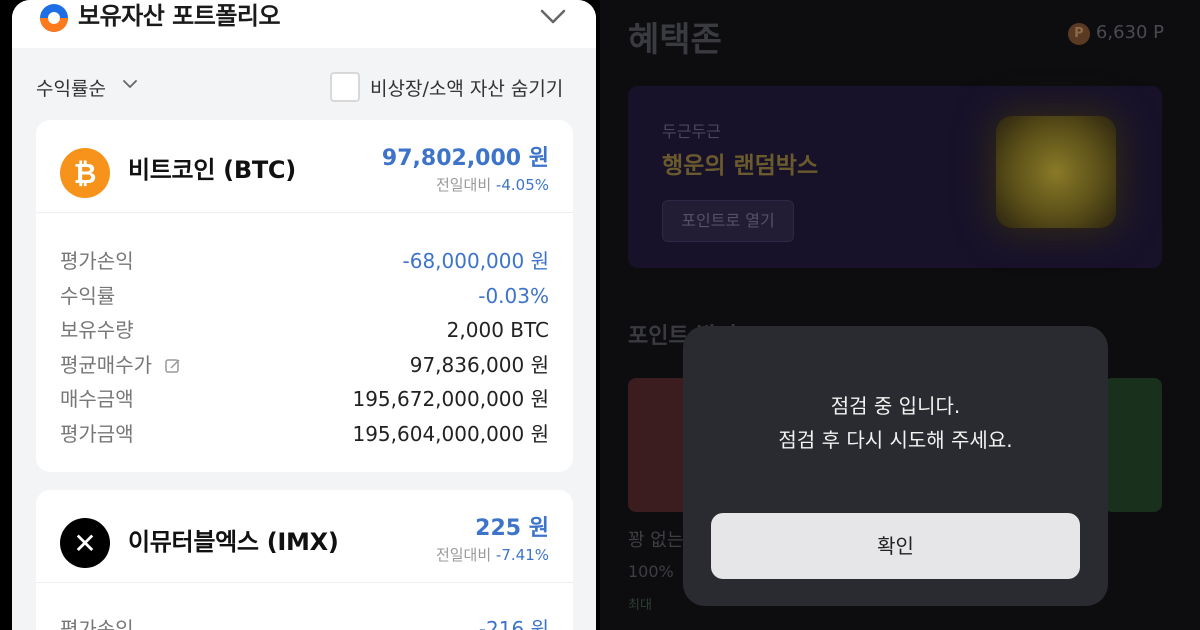 This screenshot has height=630, width=1200. Describe the element at coordinates (304, 399) in the screenshot. I see `detail-row: 매수금액 195,672,000,000 원` at that location.